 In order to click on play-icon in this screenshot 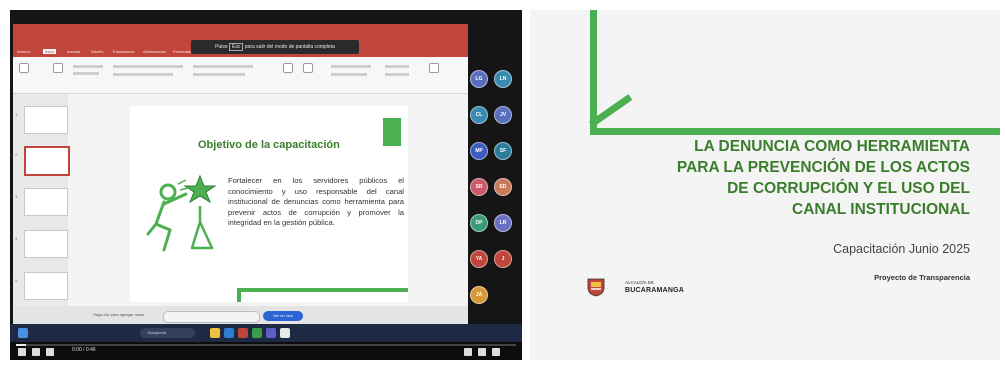, I will do `click(22, 352)`.